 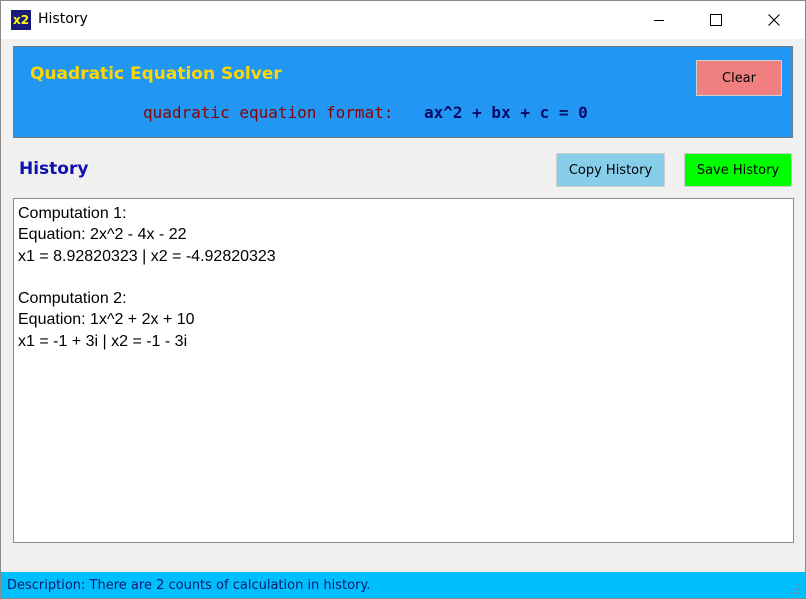 What do you see at coordinates (403, 20) in the screenshot?
I see `title-bar: x2 History` at bounding box center [403, 20].